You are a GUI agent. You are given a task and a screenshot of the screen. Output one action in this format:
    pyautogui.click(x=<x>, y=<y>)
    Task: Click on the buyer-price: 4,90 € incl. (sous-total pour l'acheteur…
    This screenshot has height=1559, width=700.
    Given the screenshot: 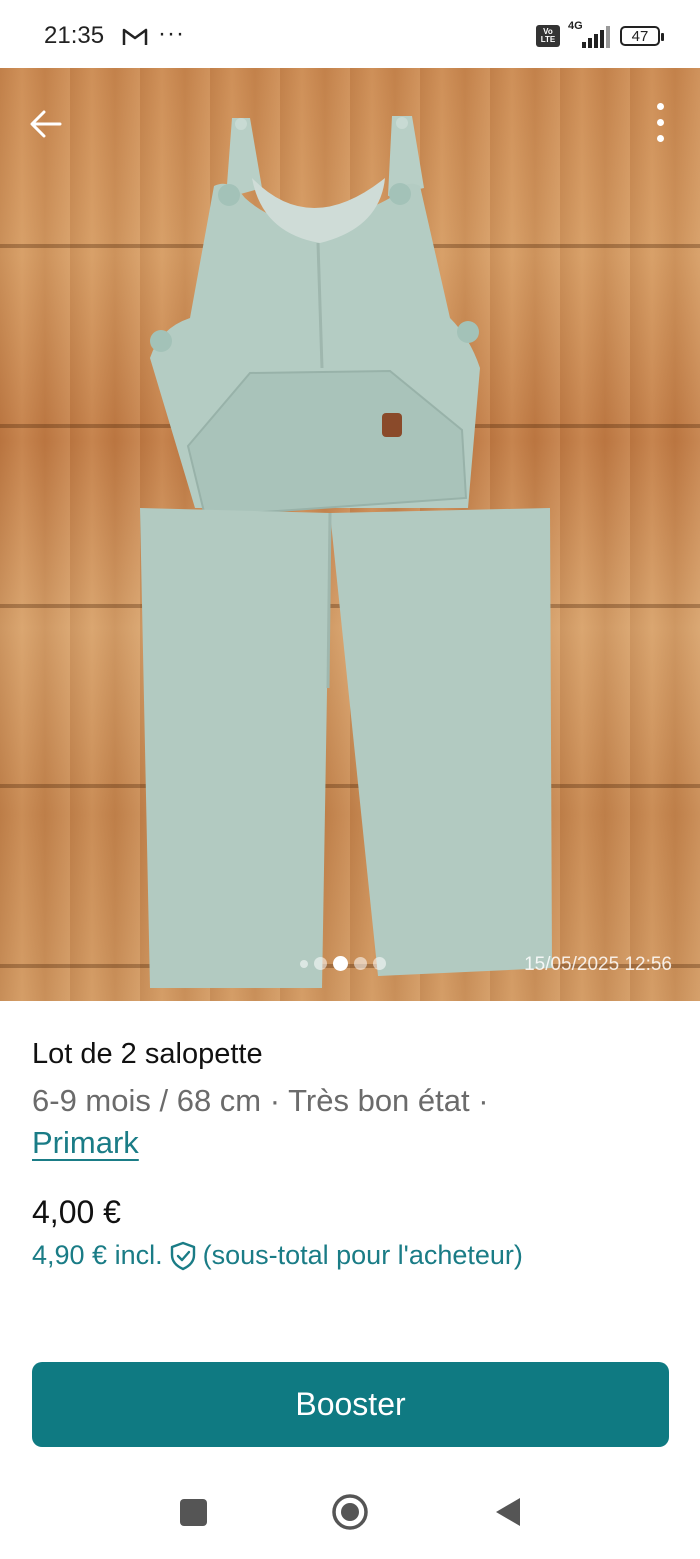 What is the action you would take?
    pyautogui.click(x=277, y=1255)
    